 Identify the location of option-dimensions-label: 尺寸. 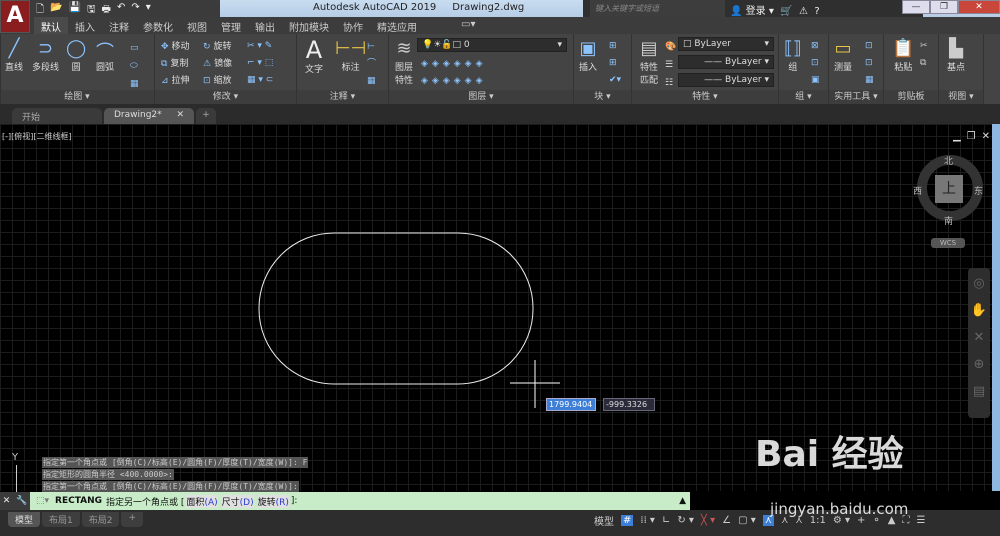
(230, 502).